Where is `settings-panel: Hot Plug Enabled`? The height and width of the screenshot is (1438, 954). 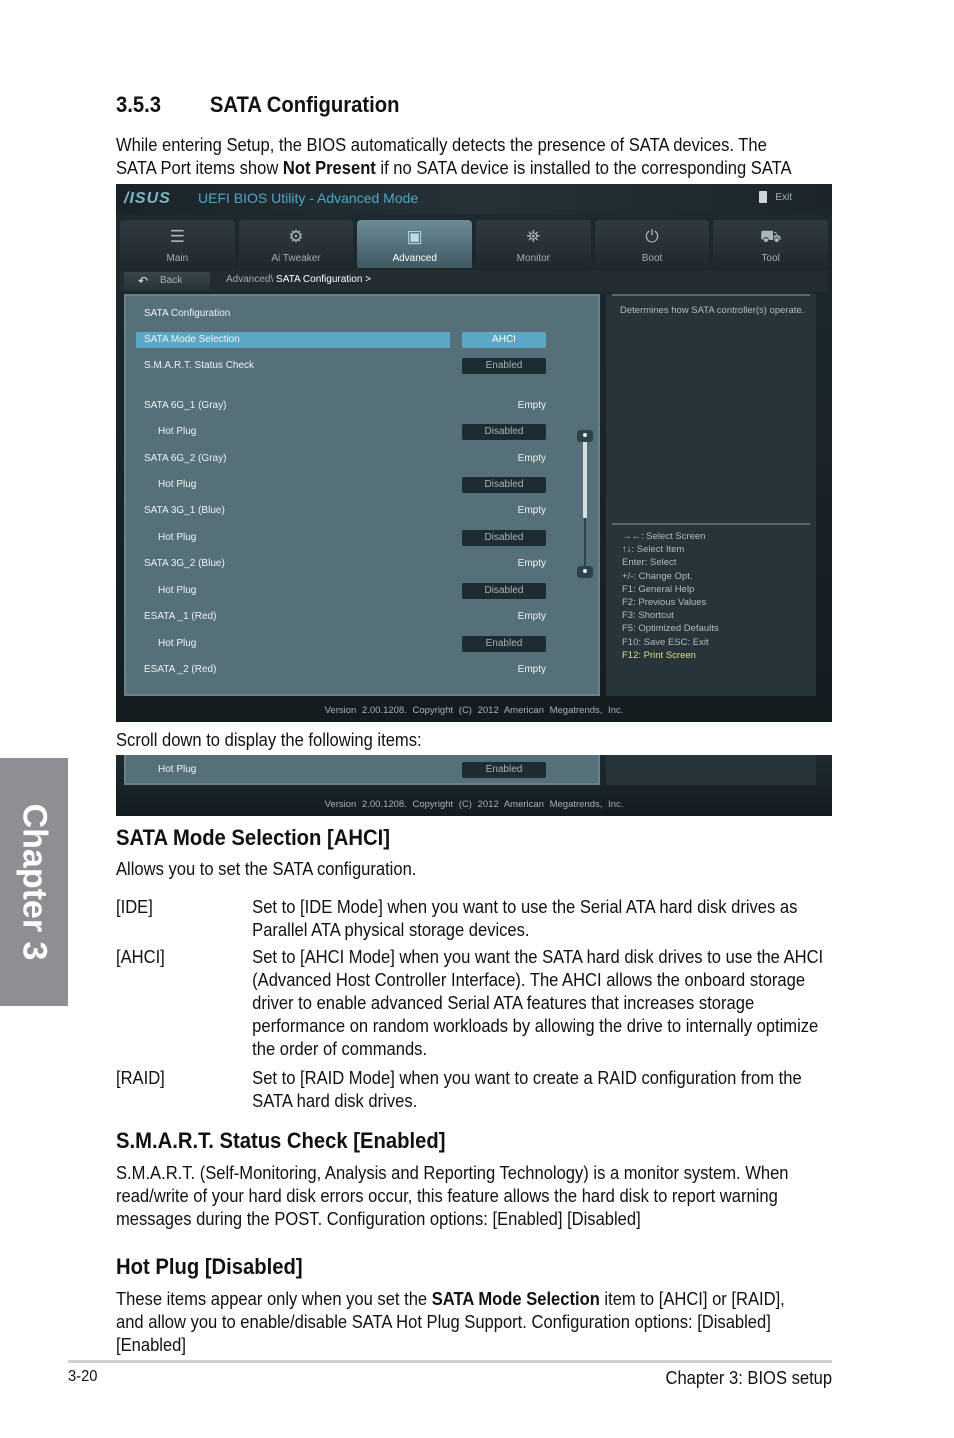 settings-panel: Hot Plug Enabled is located at coordinates (362, 770).